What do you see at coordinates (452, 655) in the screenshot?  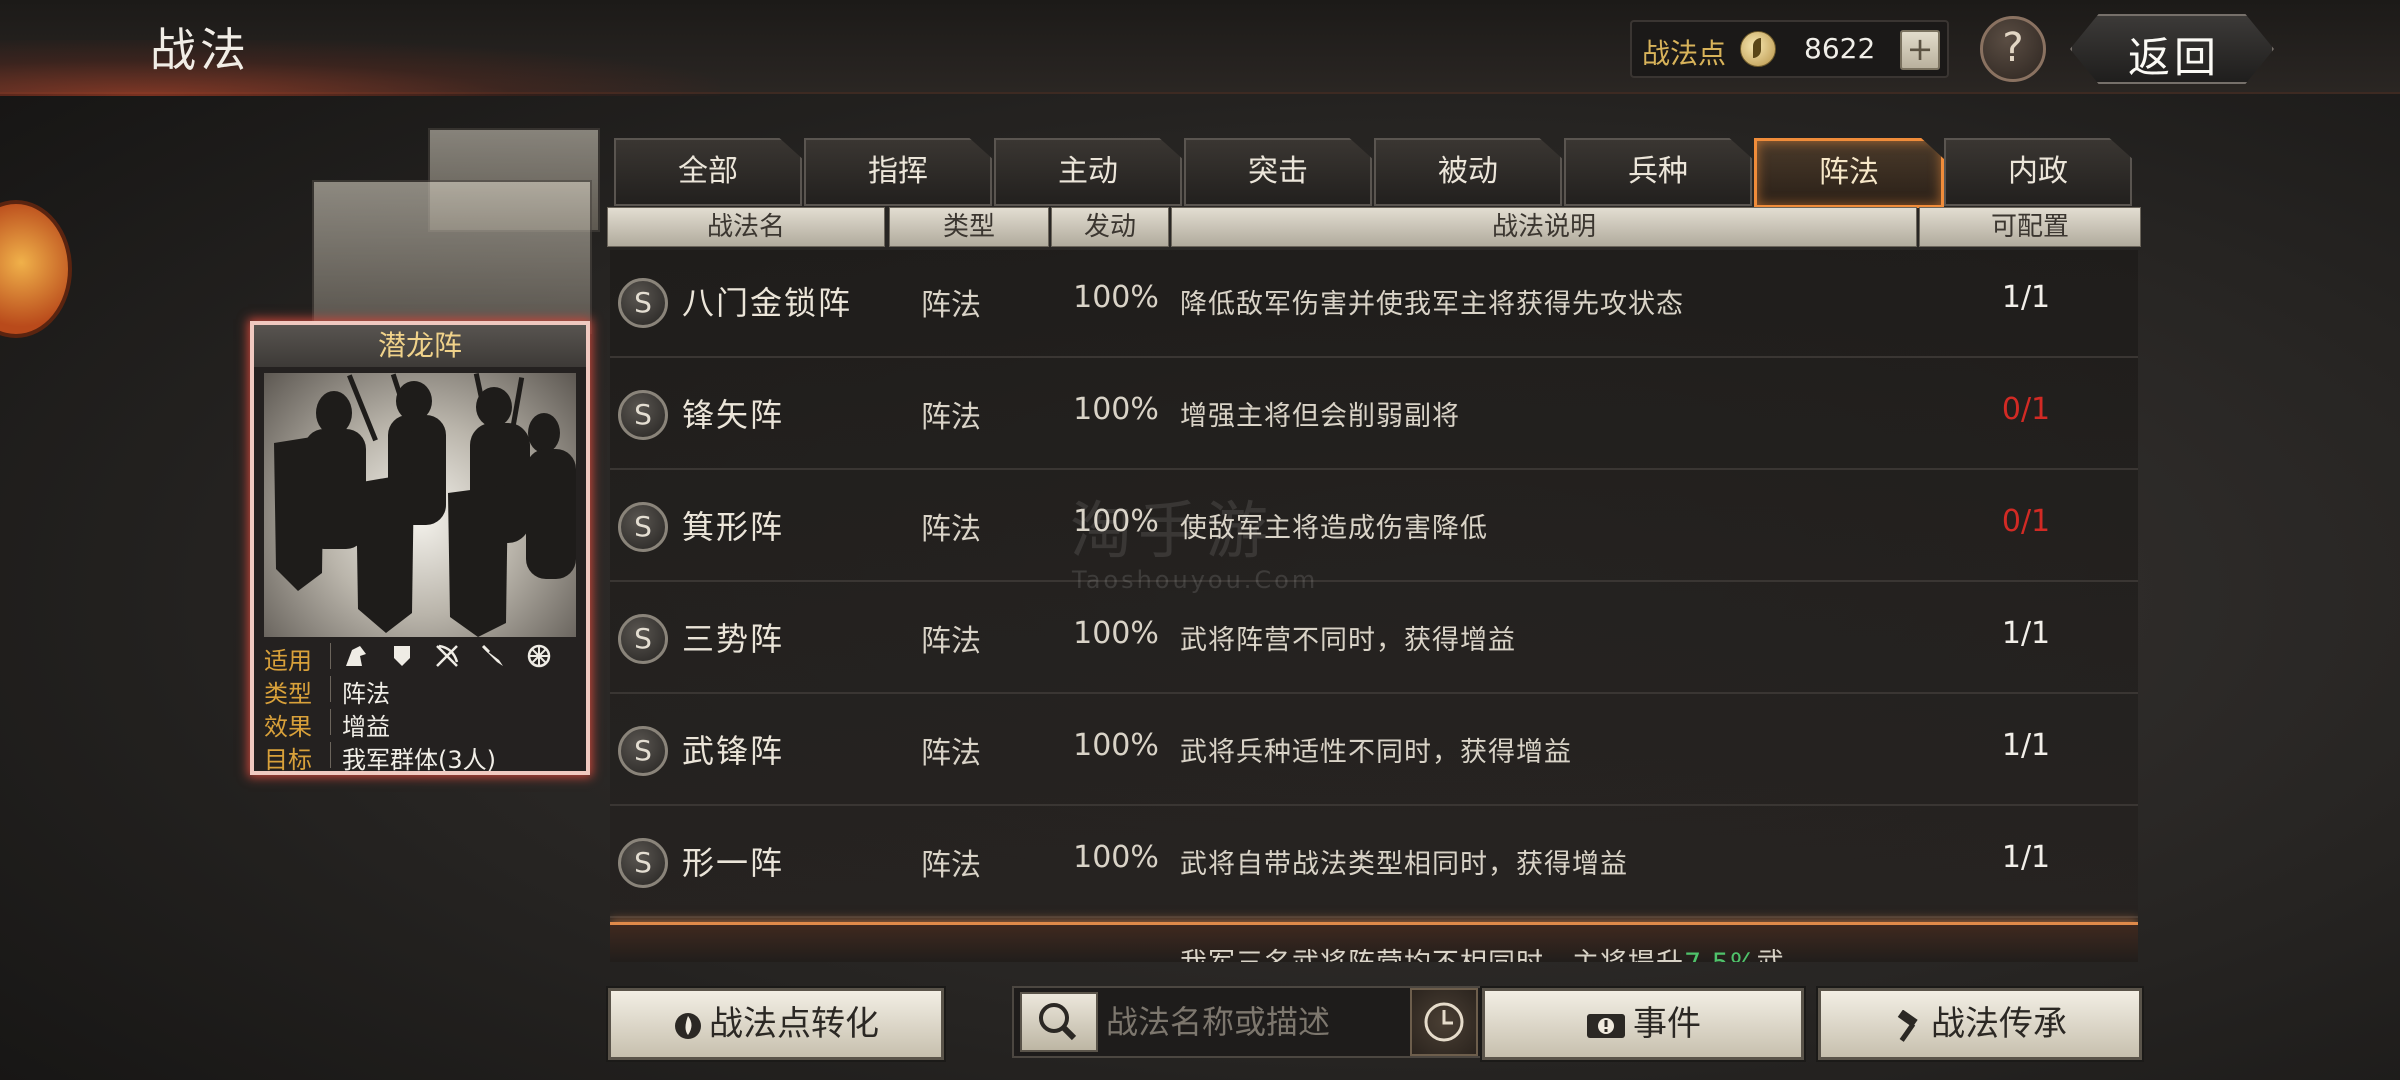 I see `troop-type-icons` at bounding box center [452, 655].